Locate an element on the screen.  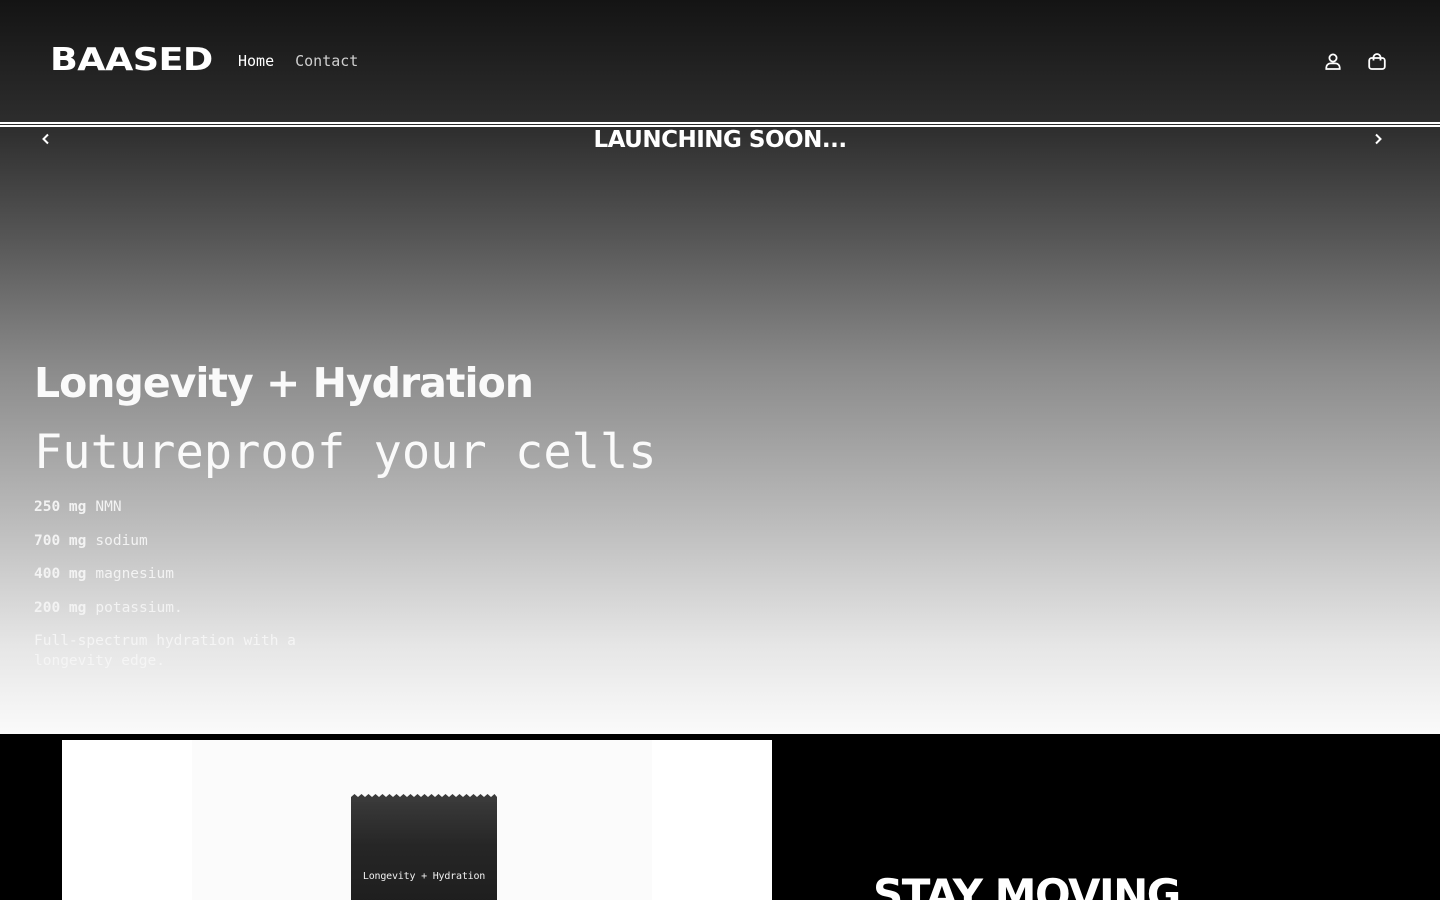
nav-contact-link: Contact is located at coordinates (326, 61).